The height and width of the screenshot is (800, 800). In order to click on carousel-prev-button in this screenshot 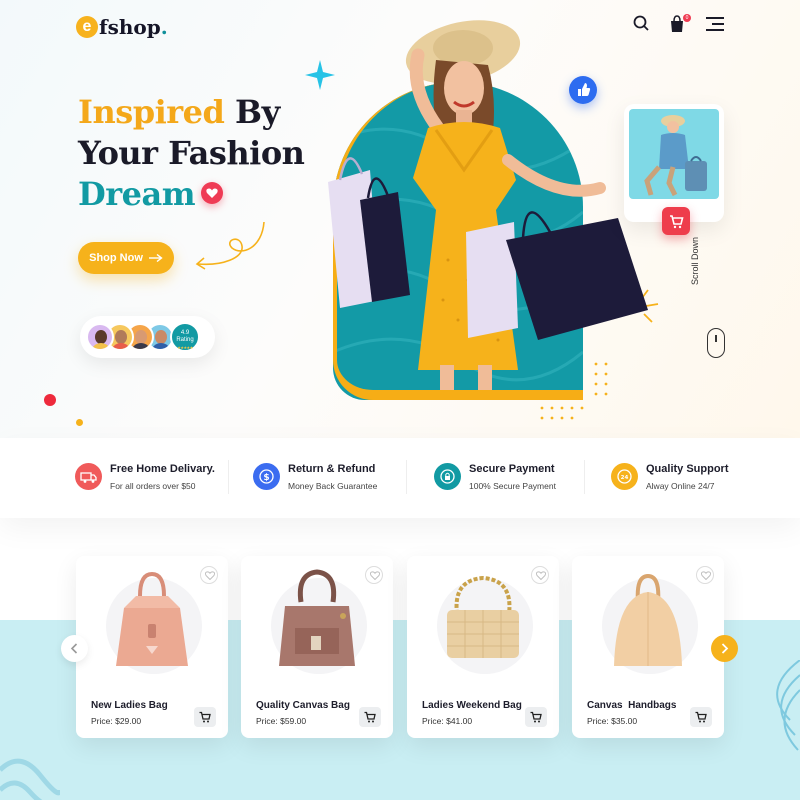, I will do `click(74, 648)`.